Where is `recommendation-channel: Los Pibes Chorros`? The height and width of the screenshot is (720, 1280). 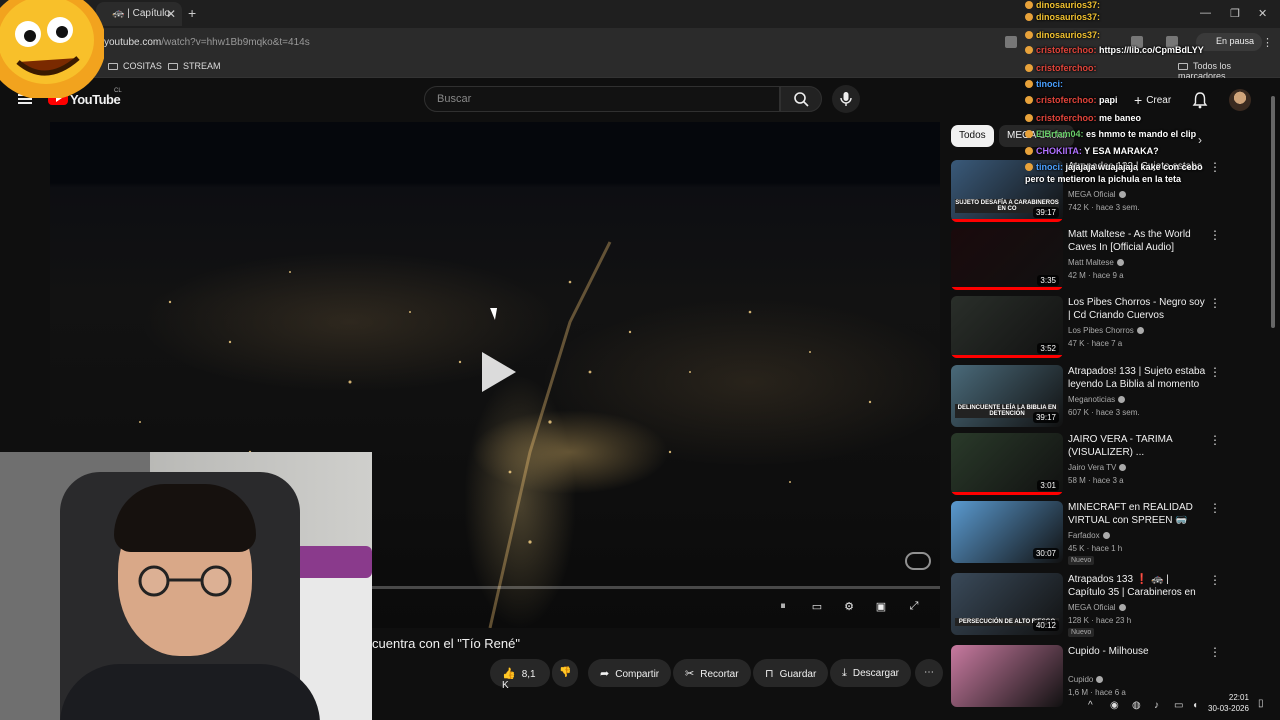 recommendation-channel: Los Pibes Chorros is located at coordinates (1106, 330).